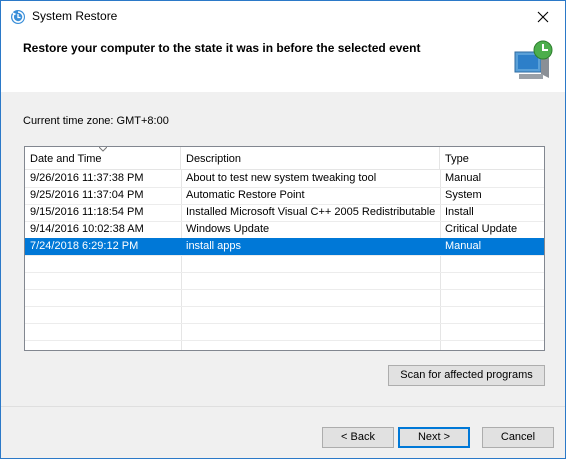 This screenshot has width=566, height=459. What do you see at coordinates (310, 158) in the screenshot?
I see `column-description: Description` at bounding box center [310, 158].